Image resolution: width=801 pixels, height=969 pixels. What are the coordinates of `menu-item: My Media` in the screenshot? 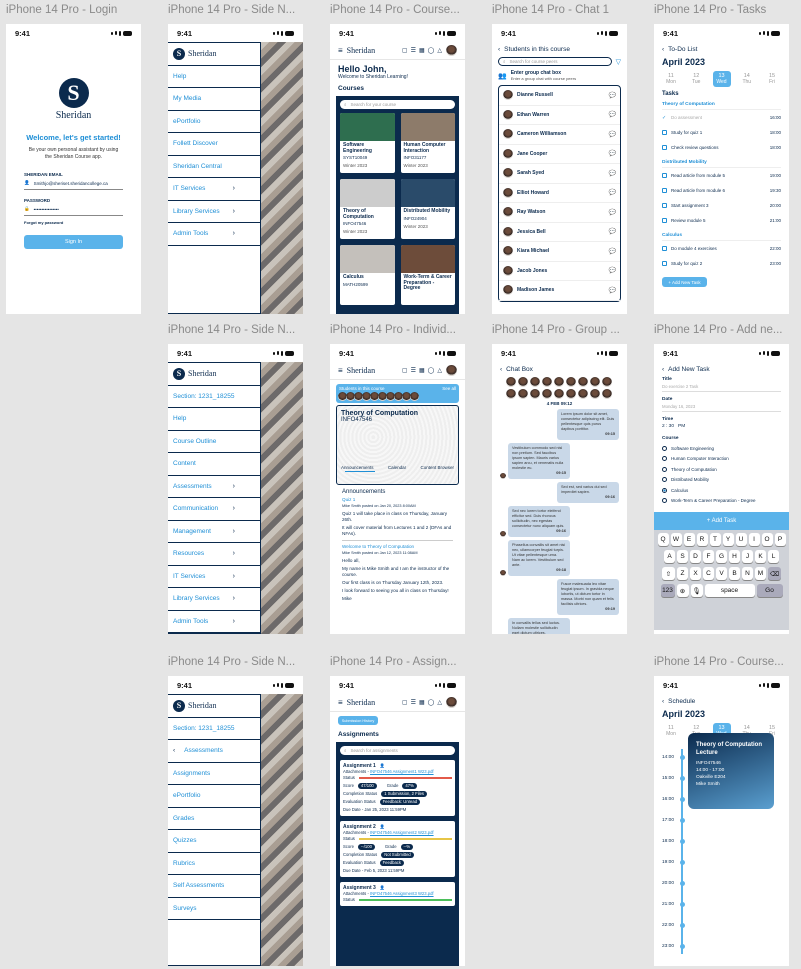 It's located at (214, 99).